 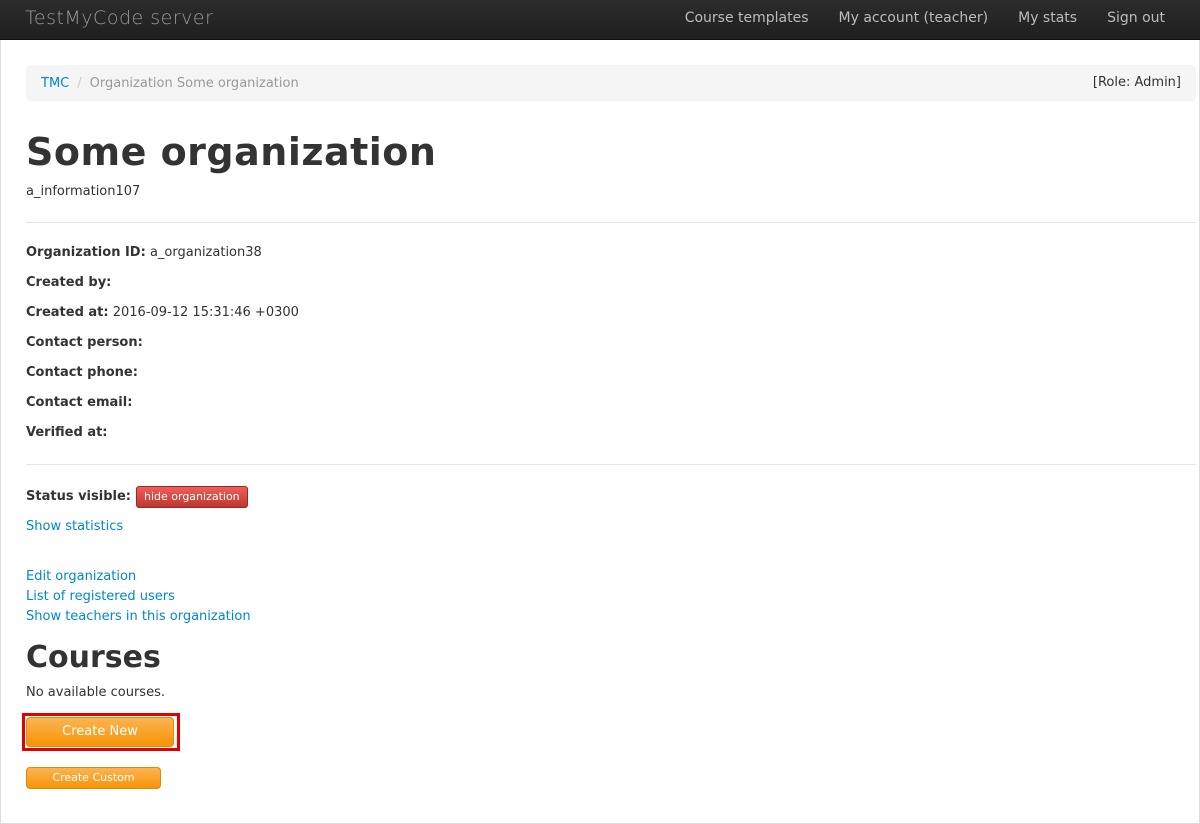 I want to click on detail-contact-person: Contact person:, so click(x=611, y=343).